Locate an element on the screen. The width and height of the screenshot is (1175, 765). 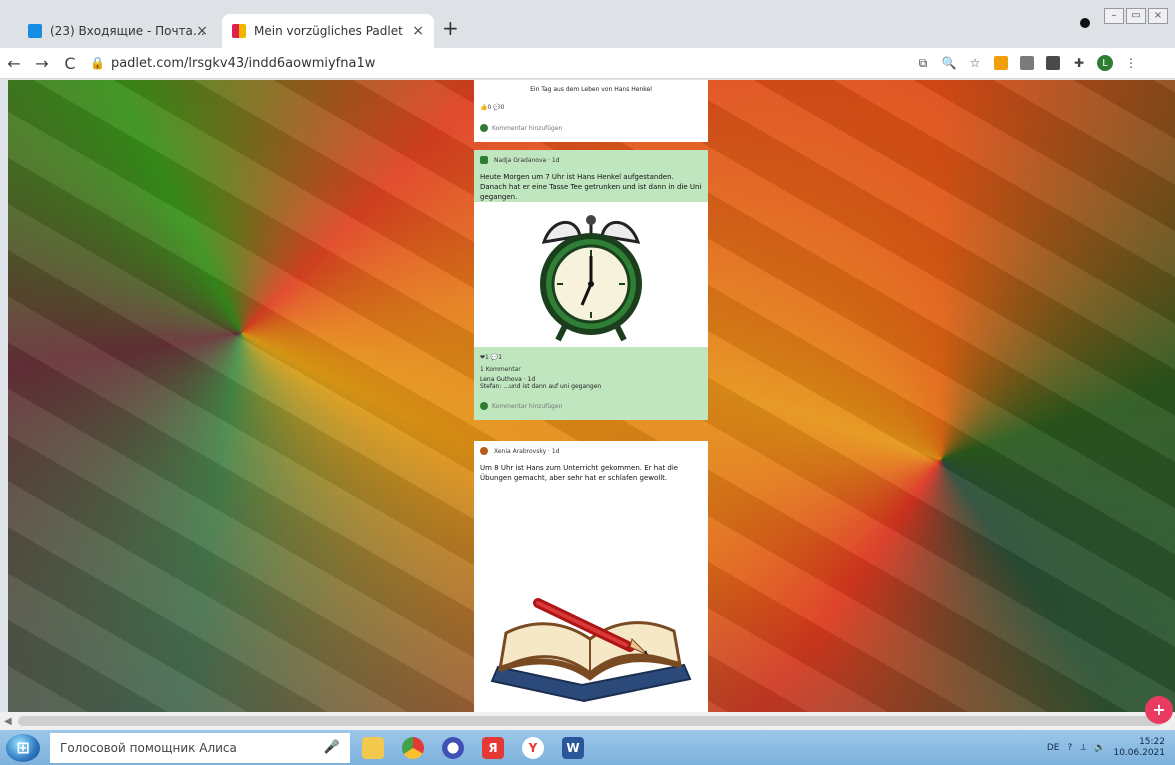
maximize-button: ▭ is located at coordinates (1136, 16).